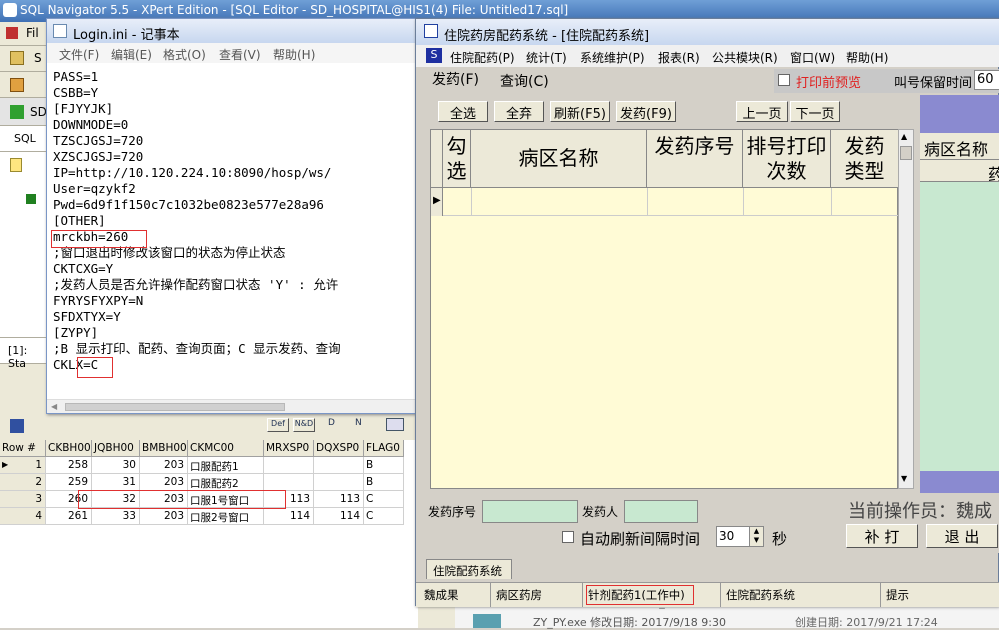  What do you see at coordinates (304, 425) in the screenshot?
I see `nd-button: N&D` at bounding box center [304, 425].